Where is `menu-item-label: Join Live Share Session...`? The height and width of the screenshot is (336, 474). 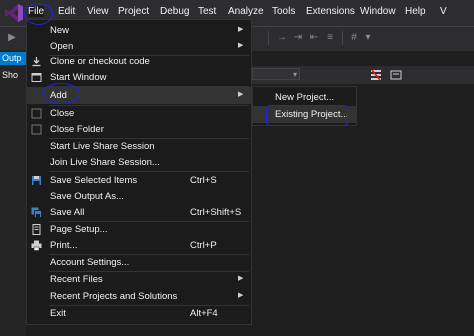
menu-item-label: Join Live Share Session... is located at coordinates (105, 162).